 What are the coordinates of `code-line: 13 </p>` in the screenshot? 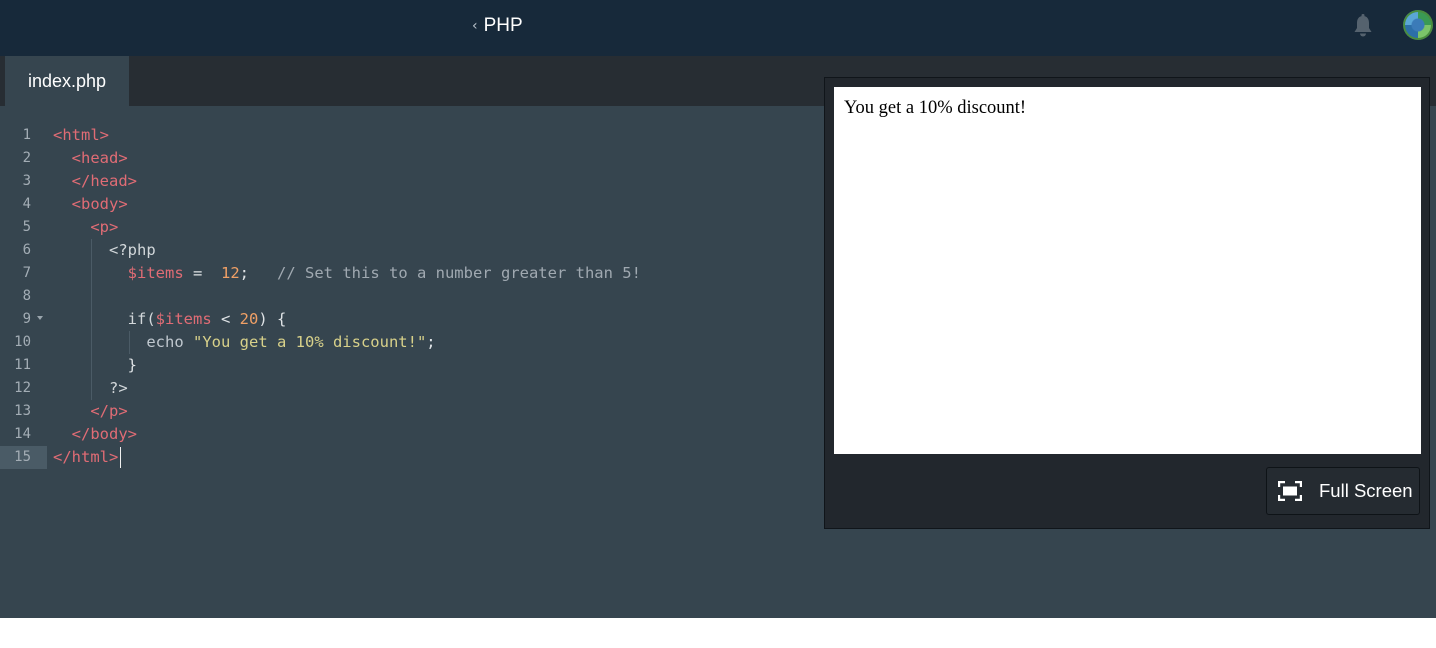 It's located at (410, 411).